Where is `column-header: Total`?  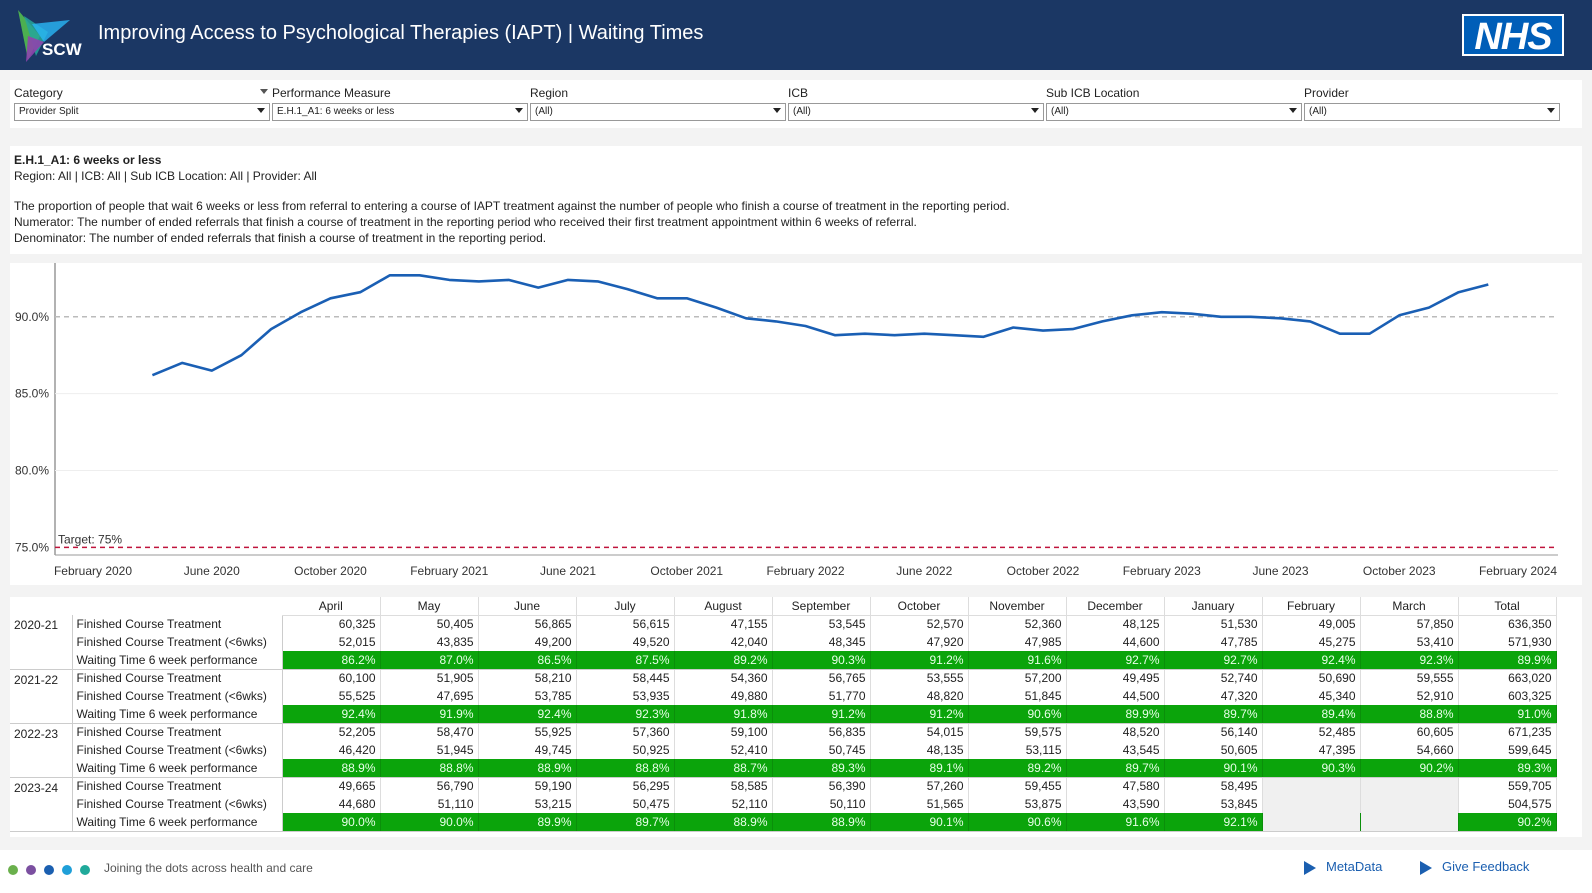
column-header: Total is located at coordinates (1507, 606).